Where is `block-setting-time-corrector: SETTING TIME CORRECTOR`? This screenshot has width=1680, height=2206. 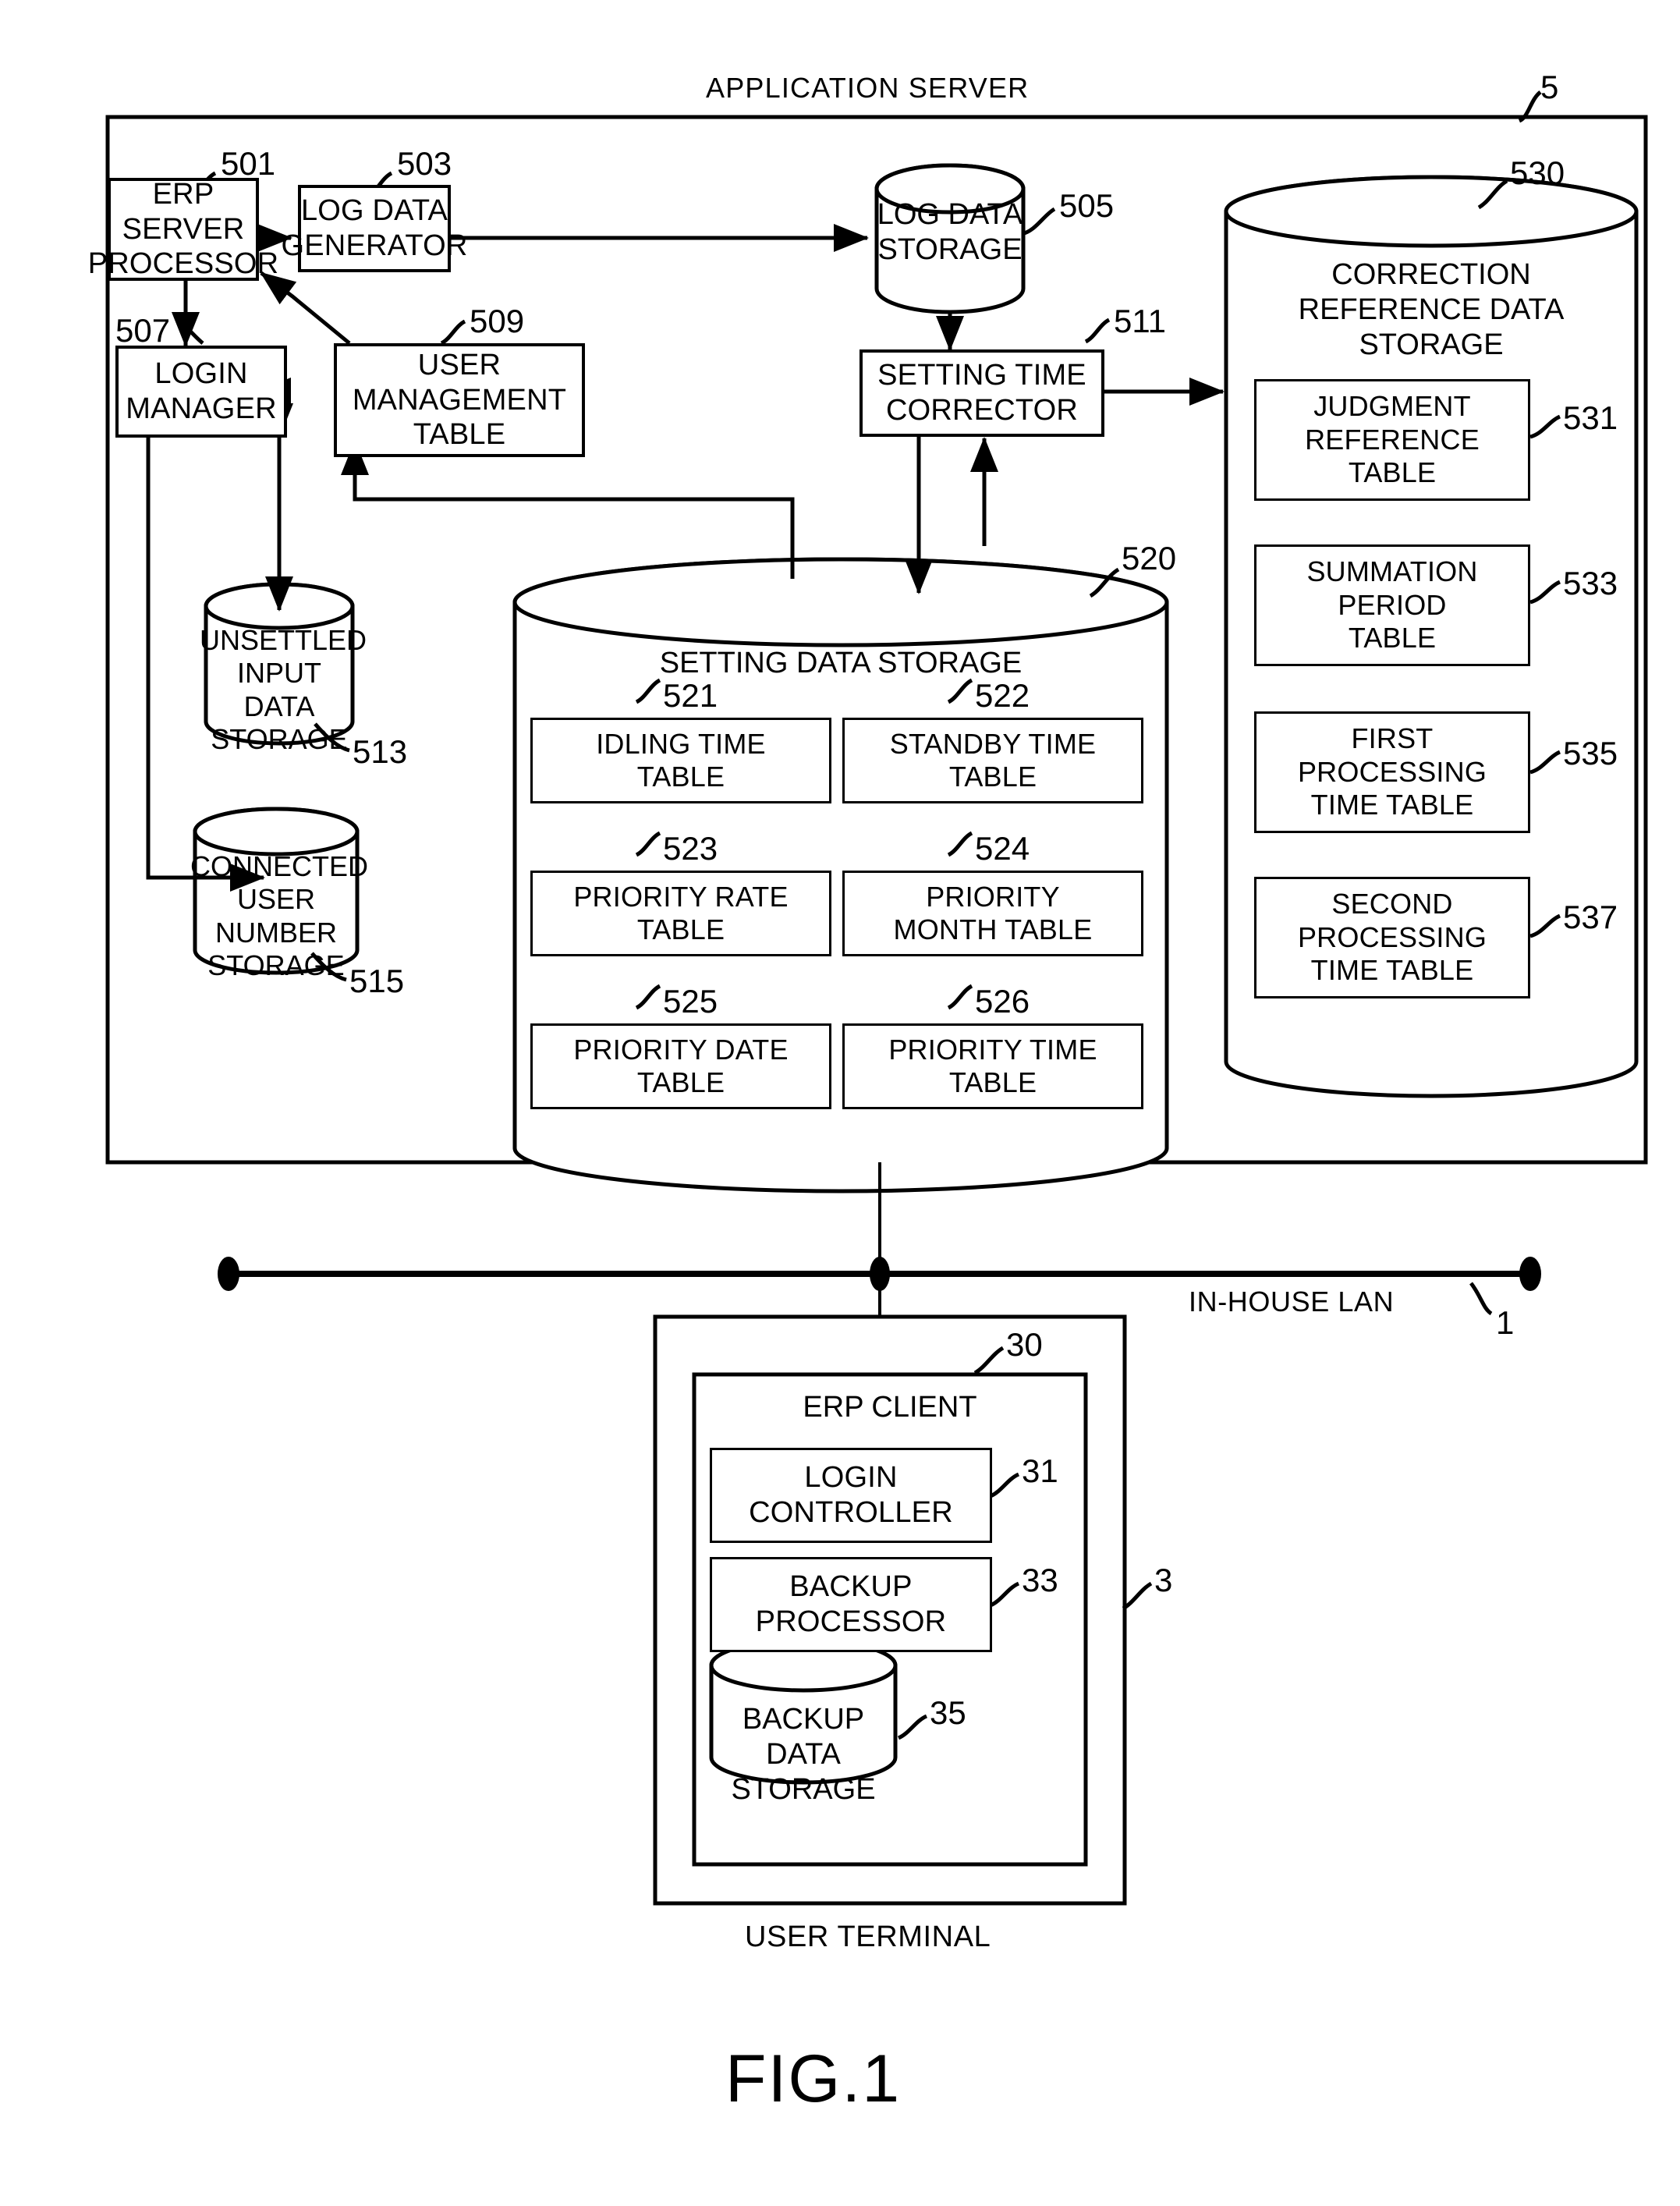 block-setting-time-corrector: SETTING TIME CORRECTOR is located at coordinates (982, 393).